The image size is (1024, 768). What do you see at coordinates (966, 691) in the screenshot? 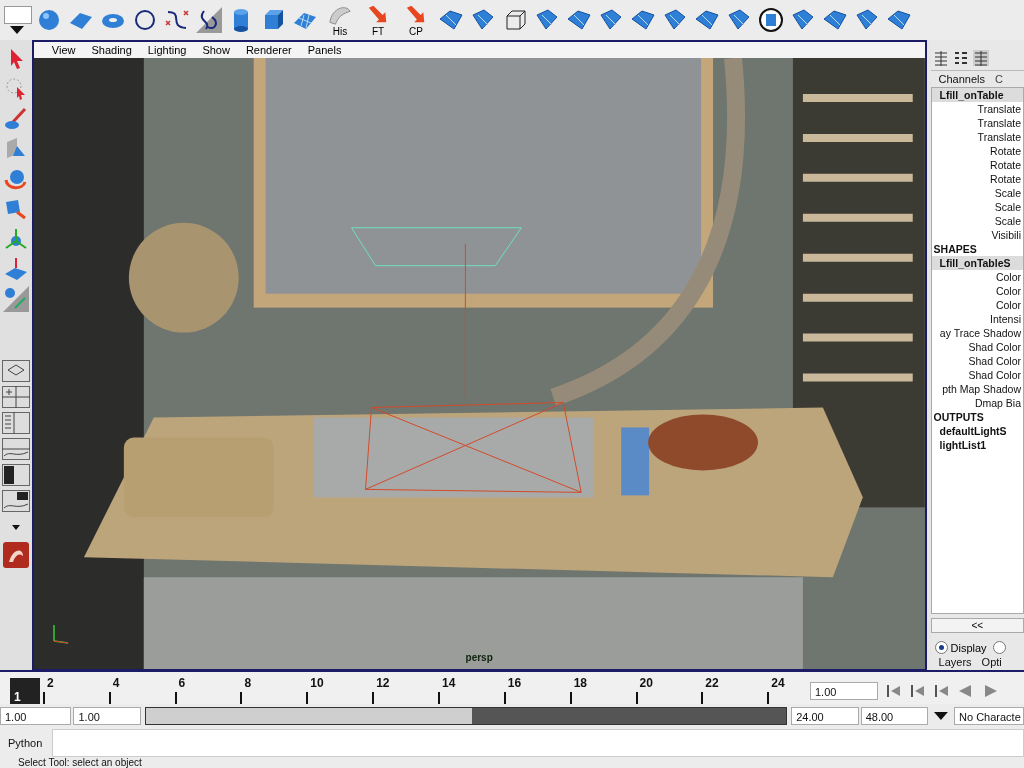
I see `play-backward-icon` at bounding box center [966, 691].